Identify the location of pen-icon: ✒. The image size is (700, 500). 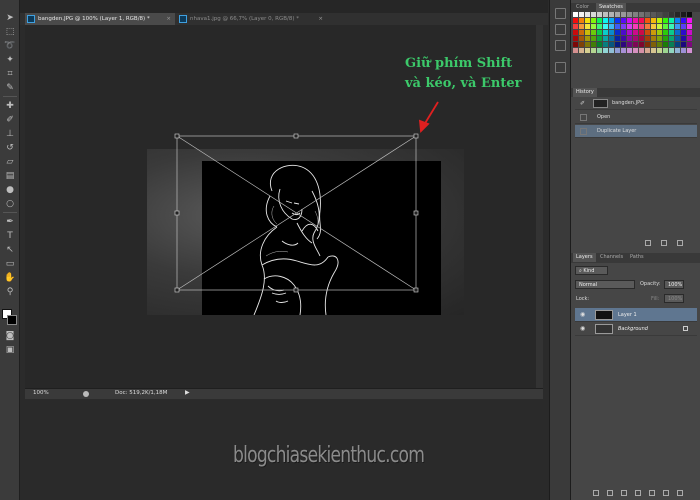
(10, 222).